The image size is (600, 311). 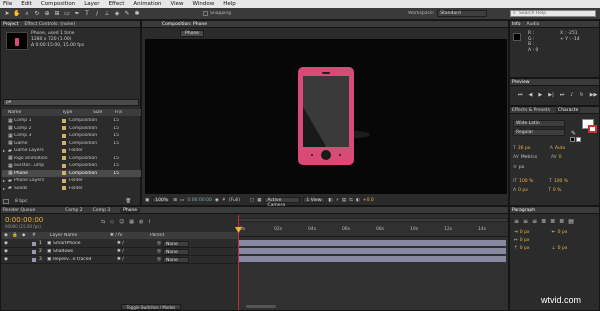 I want to click on ram-preview-icon: ▶▶, so click(x=594, y=95).